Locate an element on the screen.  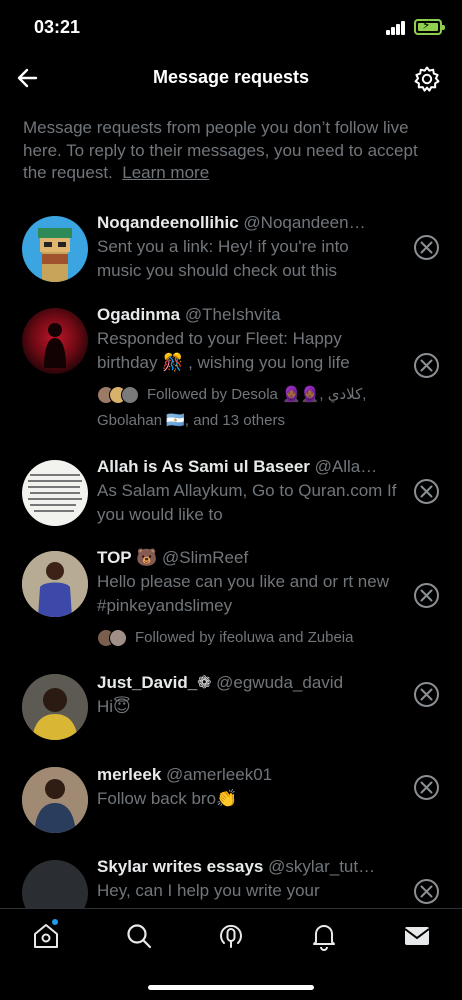
message-preview: Hey, can I help you write your is located at coordinates (208, 890).